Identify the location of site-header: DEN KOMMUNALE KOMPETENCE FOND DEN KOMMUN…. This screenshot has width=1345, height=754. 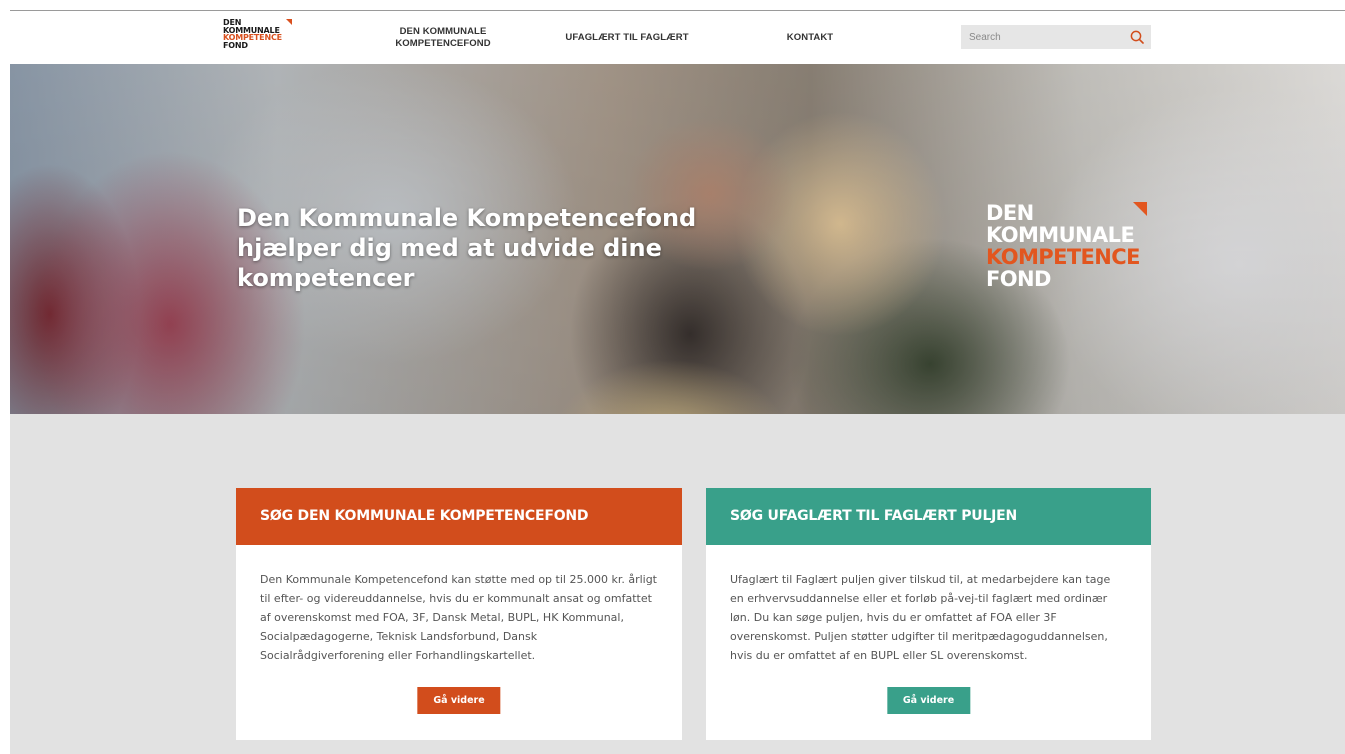
(672, 37).